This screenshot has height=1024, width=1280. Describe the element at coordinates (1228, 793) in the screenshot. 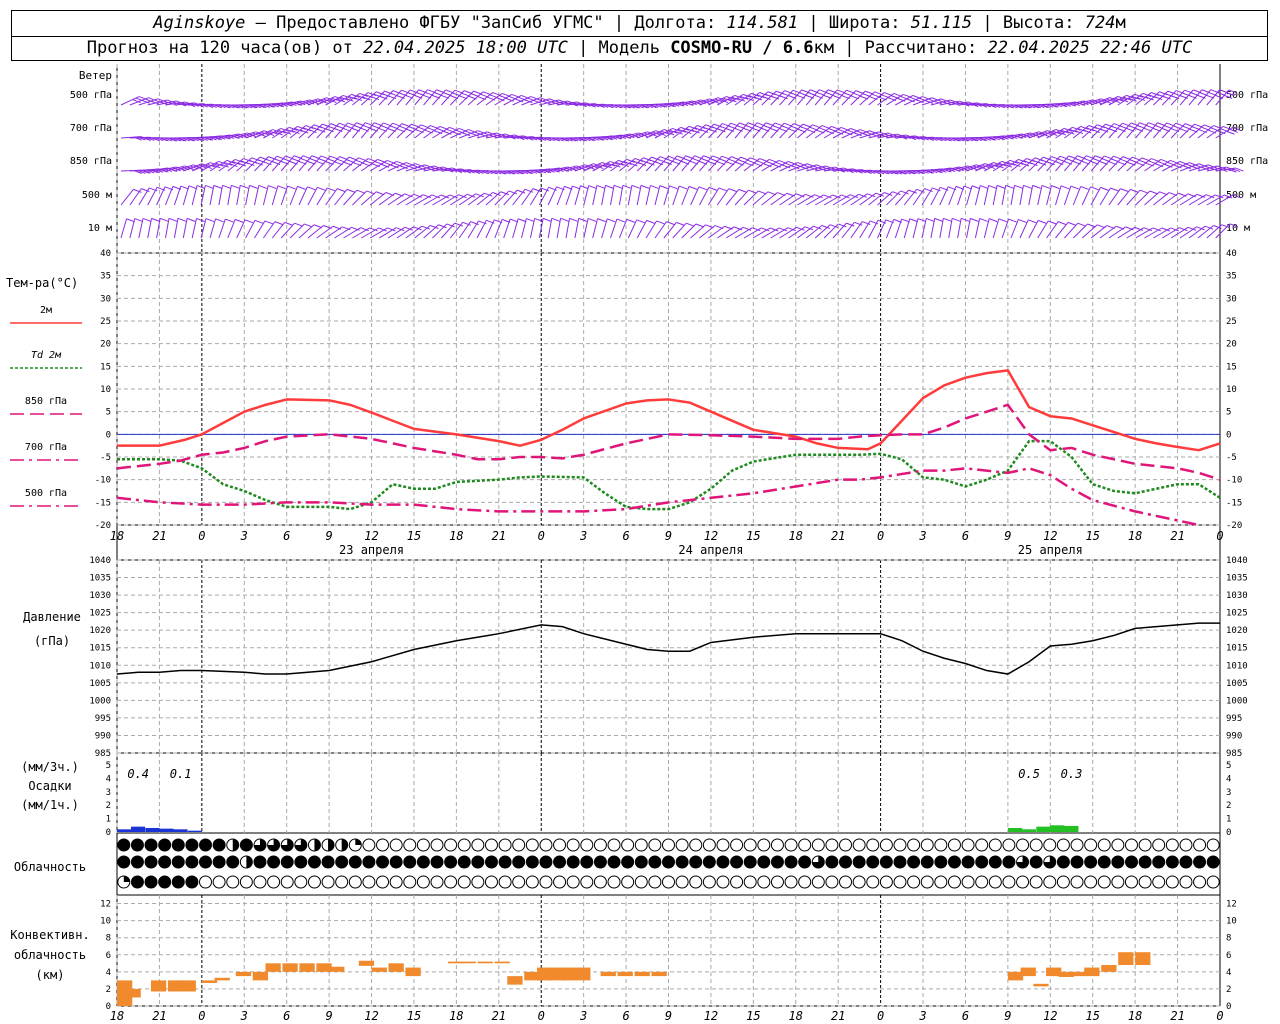

I see `precip-tick-right: 3` at that location.